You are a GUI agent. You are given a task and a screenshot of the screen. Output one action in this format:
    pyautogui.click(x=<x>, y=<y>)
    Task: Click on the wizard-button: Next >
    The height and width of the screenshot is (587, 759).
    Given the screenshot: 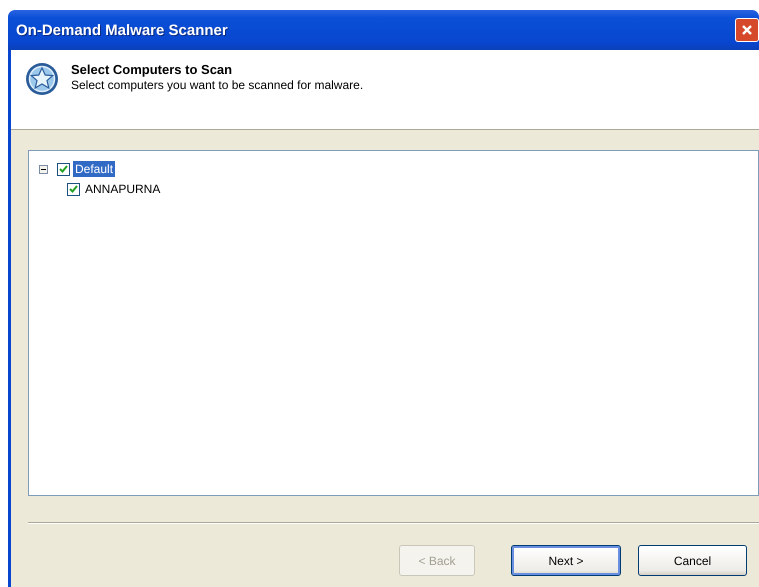 What is the action you would take?
    pyautogui.click(x=566, y=560)
    